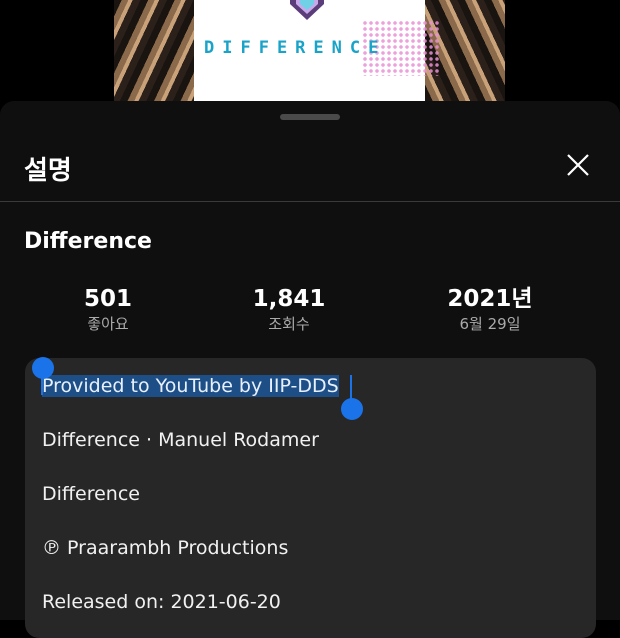 The height and width of the screenshot is (638, 620). I want to click on description-line: Provided to YouTube by IIP-DDS, so click(190, 386).